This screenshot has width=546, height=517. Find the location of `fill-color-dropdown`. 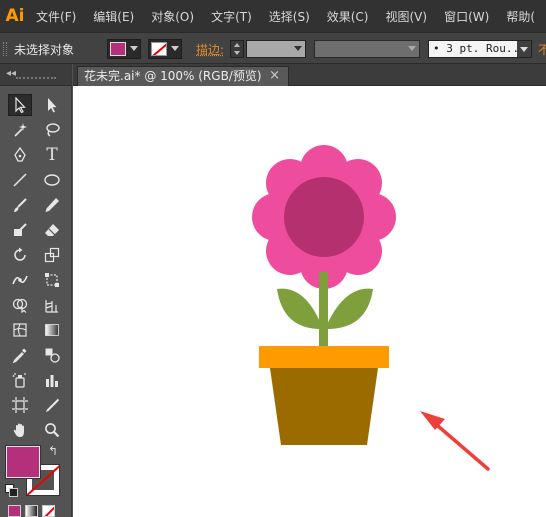

fill-color-dropdown is located at coordinates (124, 49).